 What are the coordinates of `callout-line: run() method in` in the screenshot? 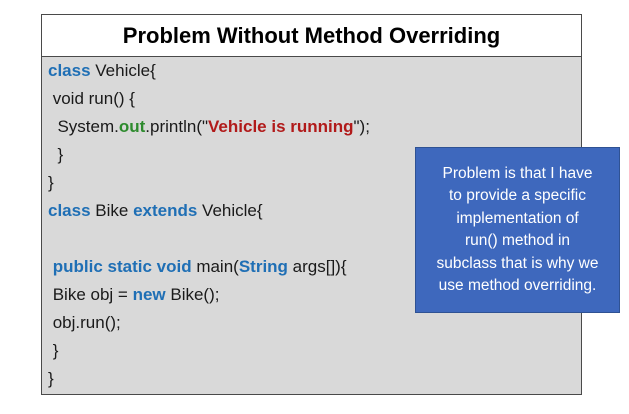 It's located at (517, 240).